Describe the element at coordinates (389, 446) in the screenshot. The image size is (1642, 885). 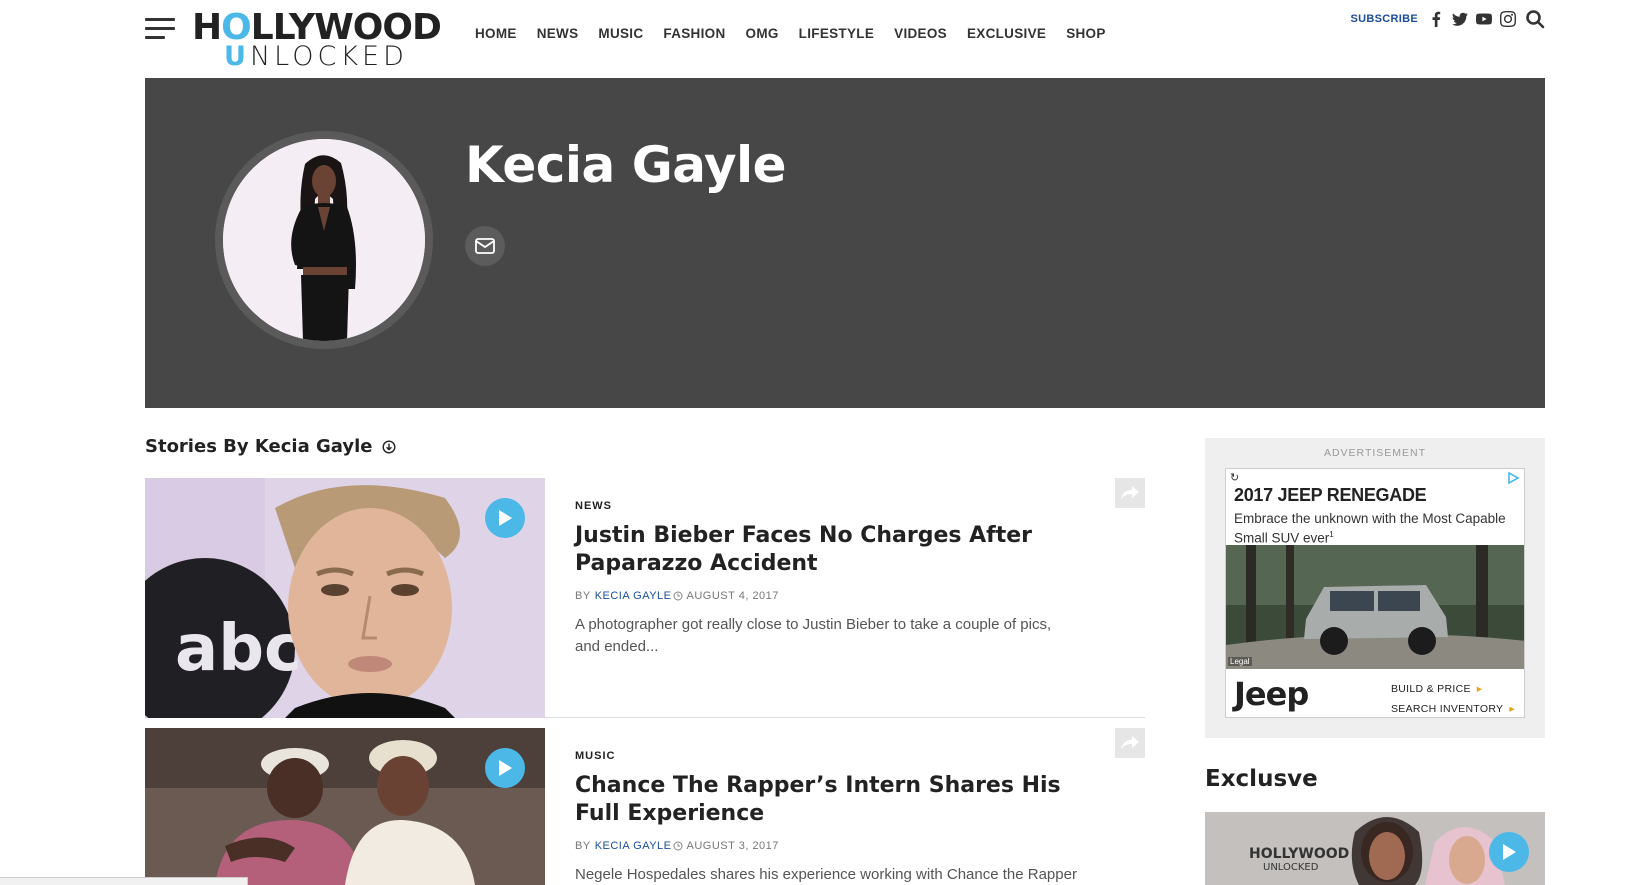
I see `arrow-circle-icon` at that location.